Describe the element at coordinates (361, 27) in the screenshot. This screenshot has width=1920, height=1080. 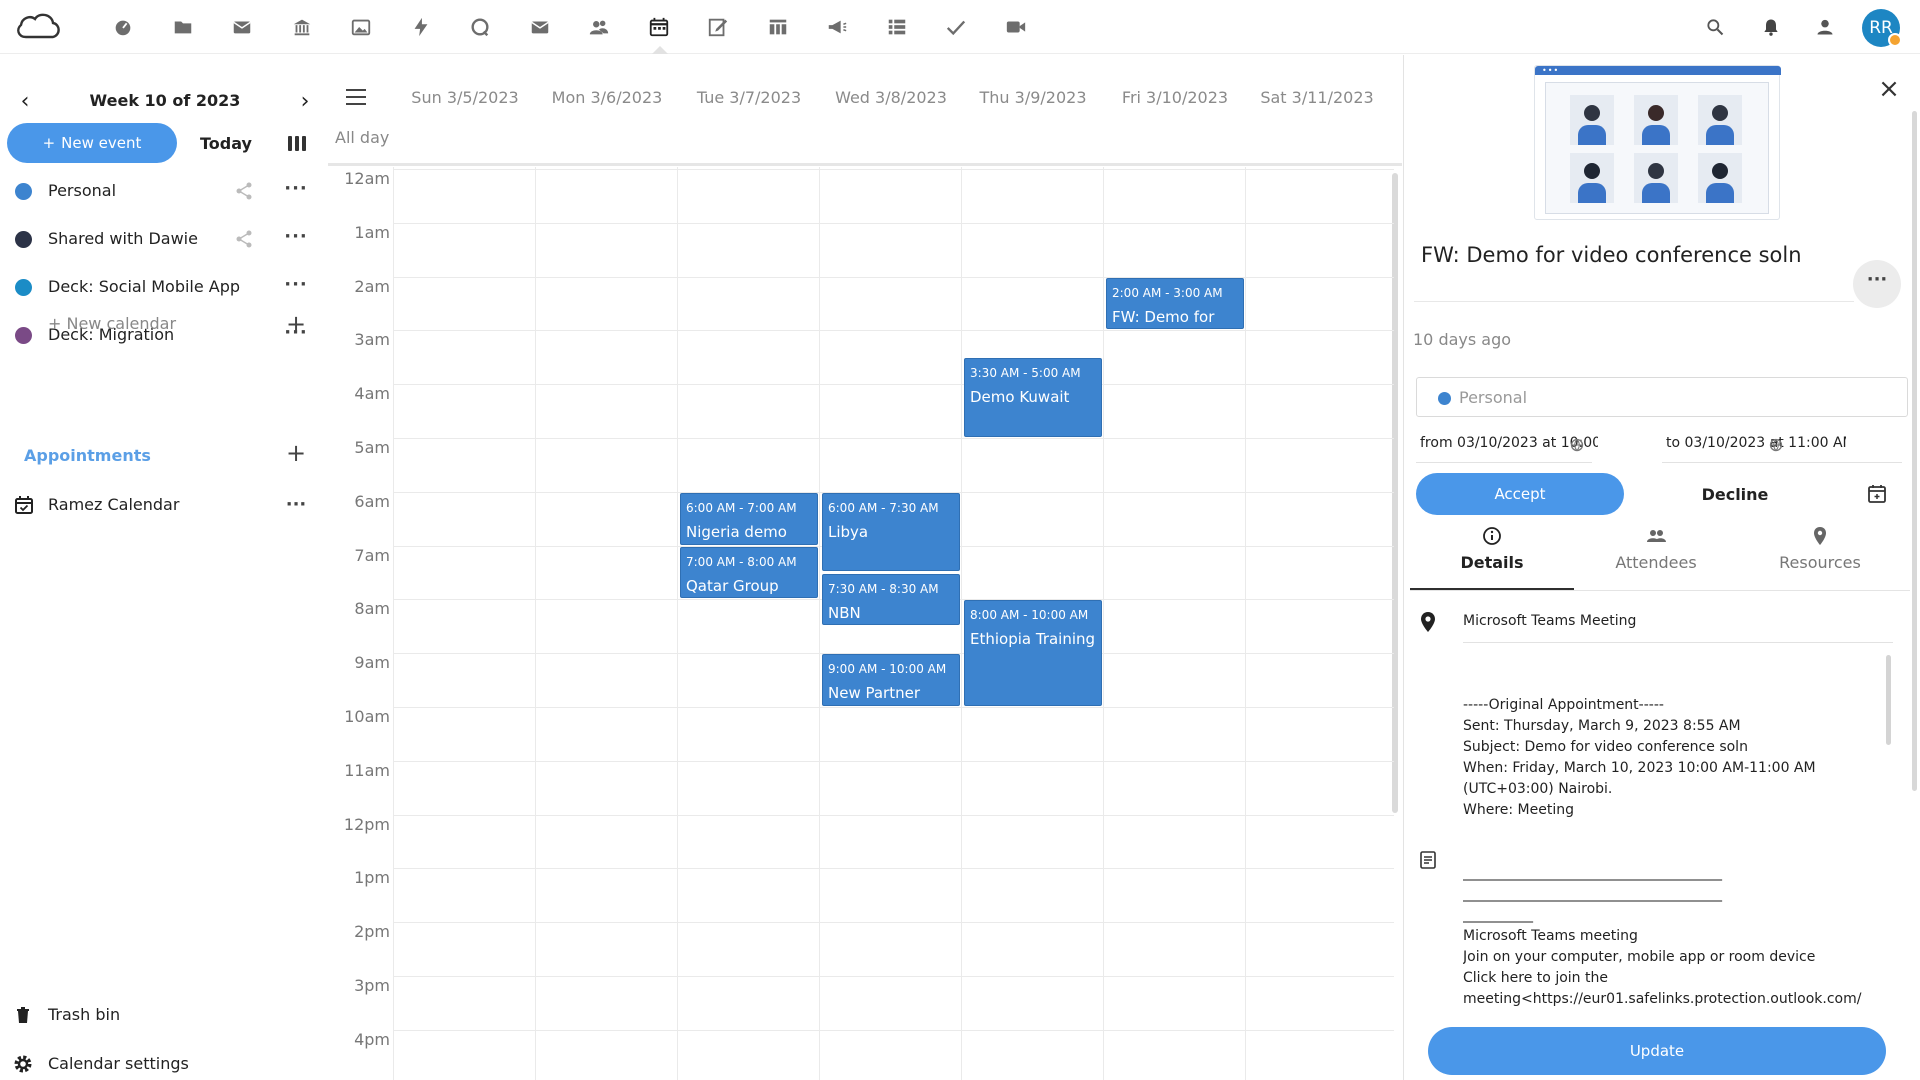
I see `photos-icon` at that location.